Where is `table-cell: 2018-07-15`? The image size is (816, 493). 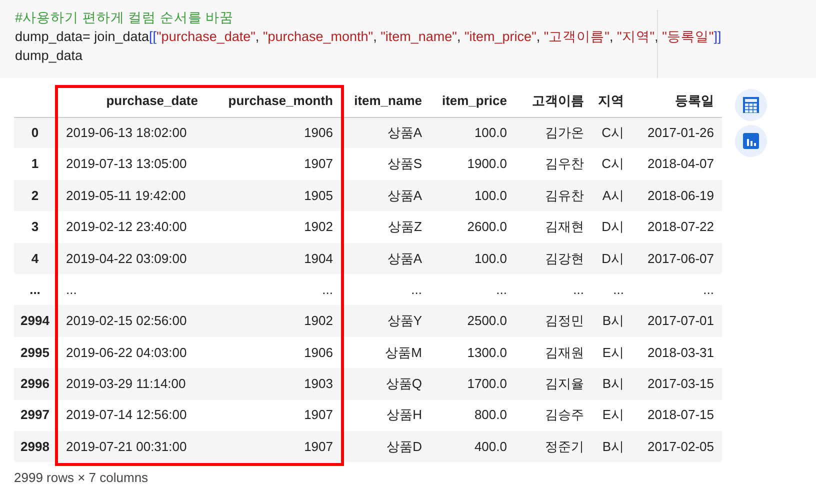 table-cell: 2018-07-15 is located at coordinates (677, 415).